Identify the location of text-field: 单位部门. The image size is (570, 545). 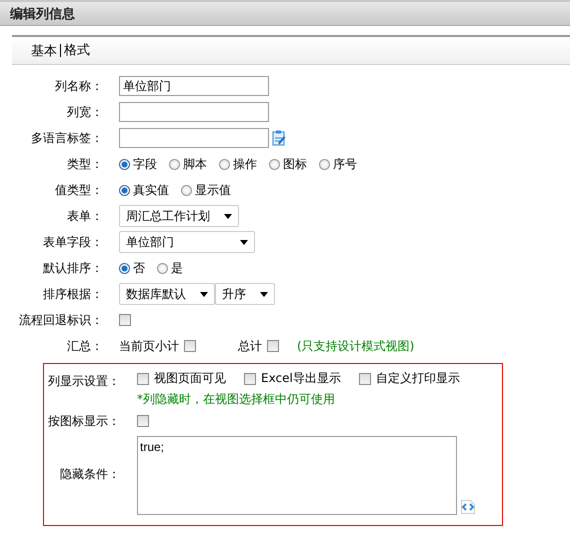
(194, 86).